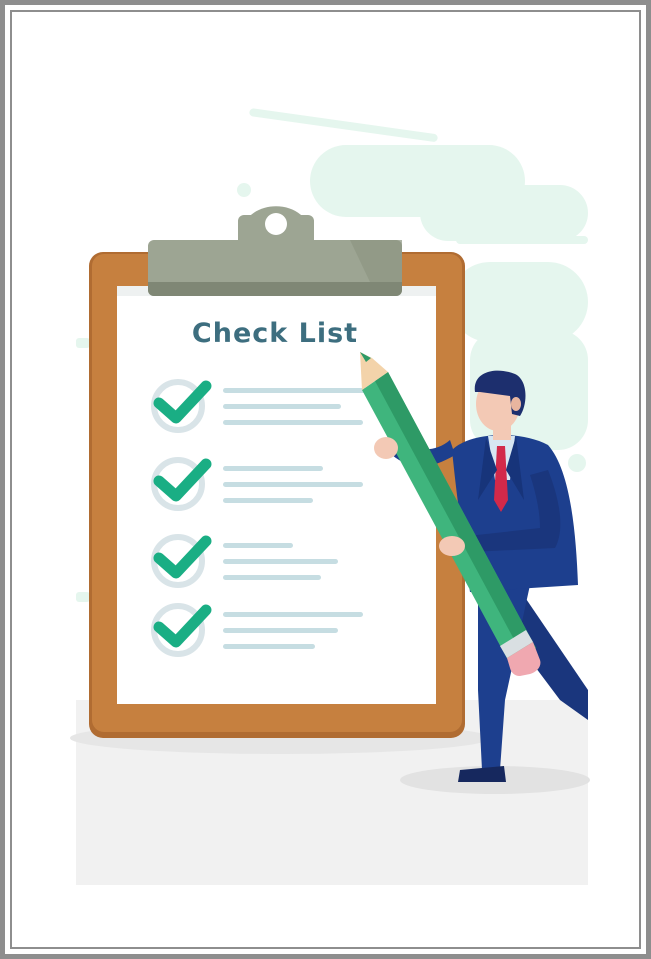  Describe the element at coordinates (275, 333) in the screenshot. I see `checklist-title: Check List` at that location.